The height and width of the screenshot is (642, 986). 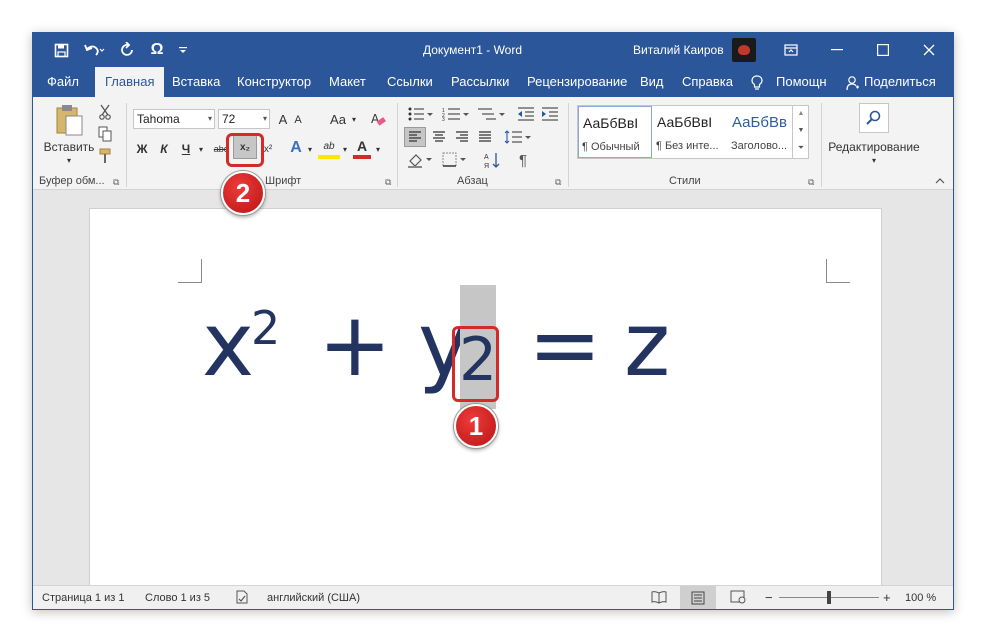 What do you see at coordinates (421, 160) in the screenshot?
I see `shading-icon` at bounding box center [421, 160].